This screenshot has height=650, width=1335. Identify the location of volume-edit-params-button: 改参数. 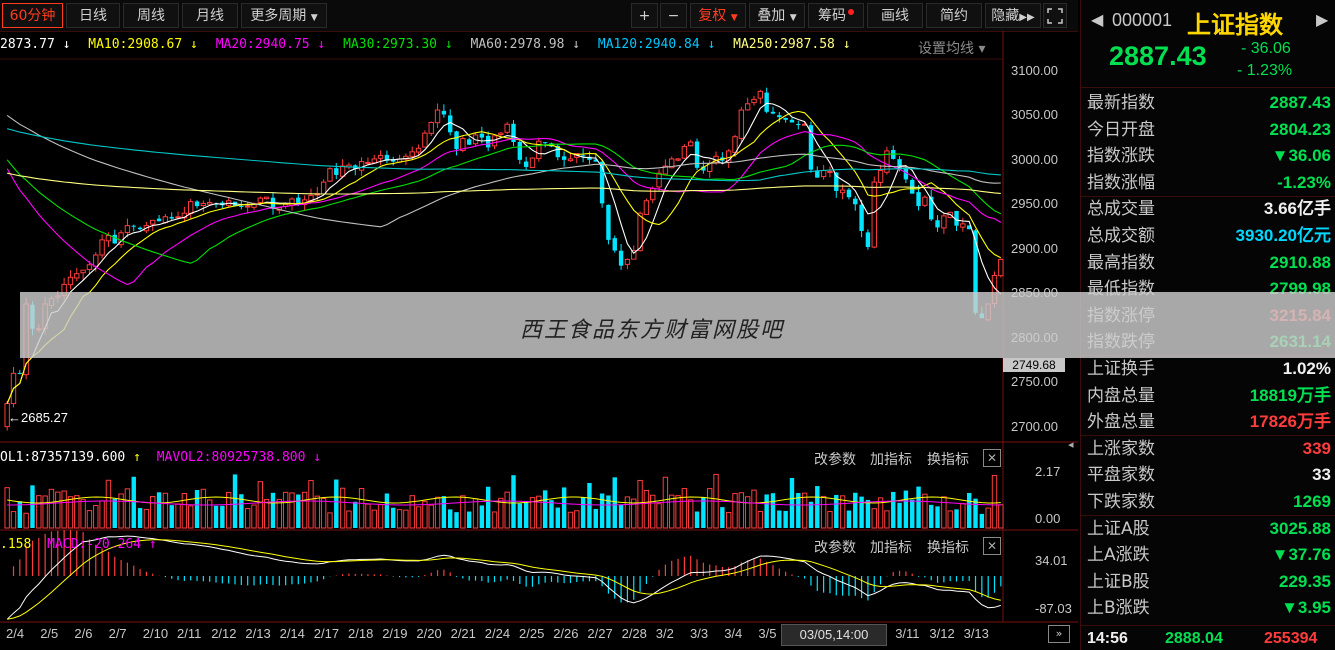
(835, 459).